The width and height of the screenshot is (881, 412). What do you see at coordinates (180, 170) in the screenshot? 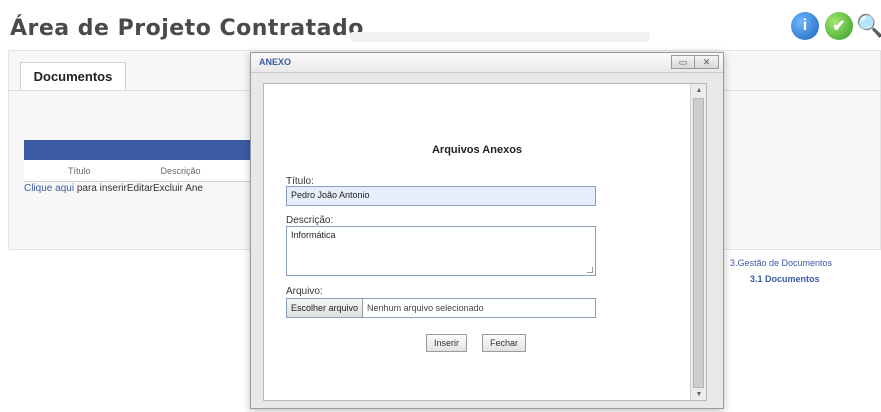
I see `column-header-descricao: Descrição` at bounding box center [180, 170].